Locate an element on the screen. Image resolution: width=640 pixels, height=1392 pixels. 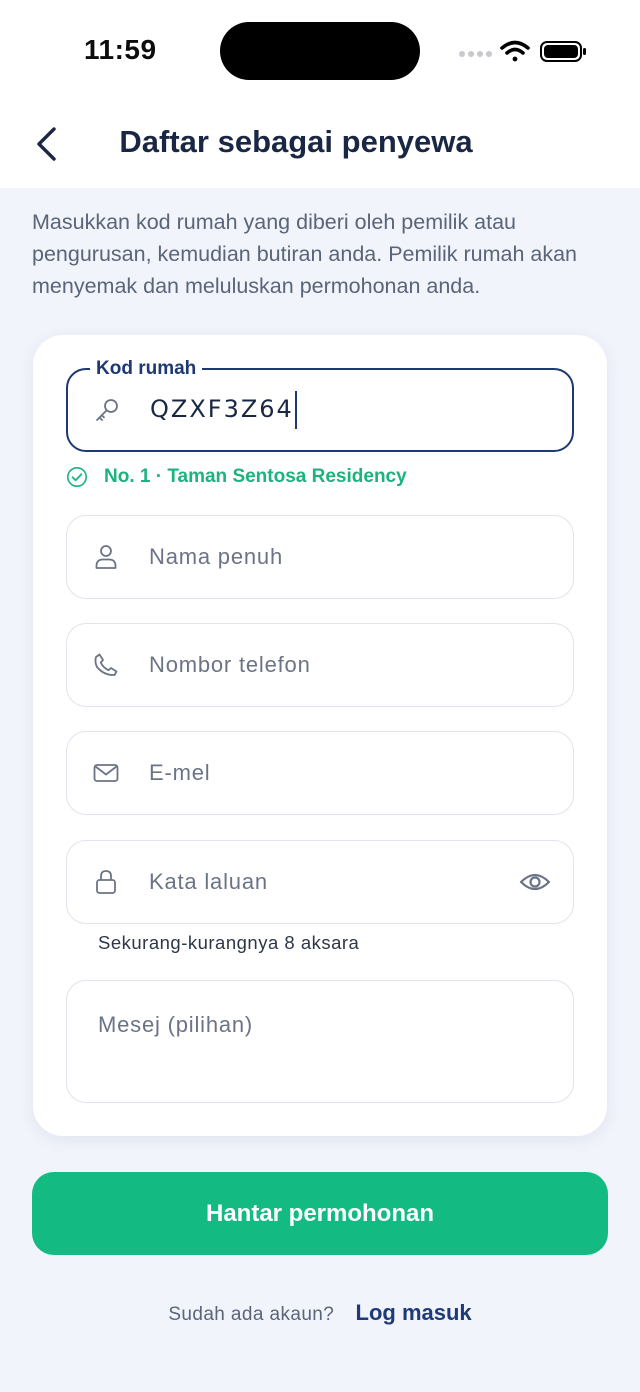
house-code-value: QZXF3Z64 is located at coordinates (222, 409).